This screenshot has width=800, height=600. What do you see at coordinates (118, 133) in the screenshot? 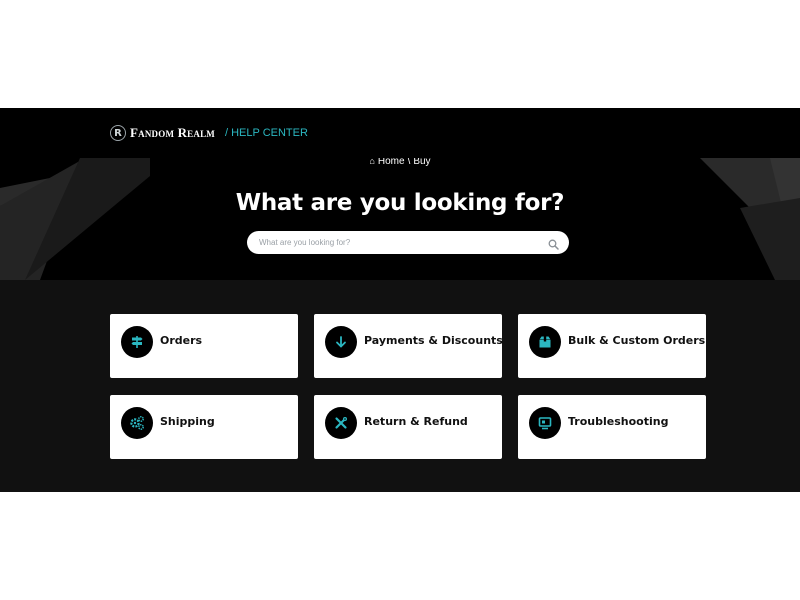
I see `logo-icon: R` at bounding box center [118, 133].